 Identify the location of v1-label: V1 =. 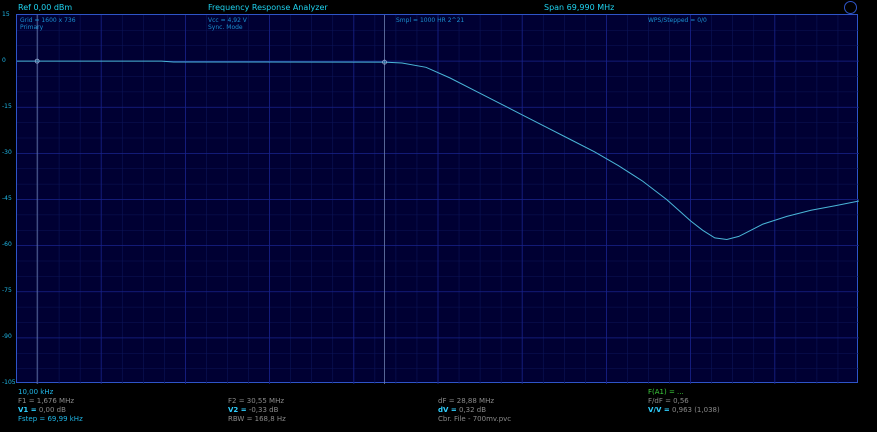
(27, 410).